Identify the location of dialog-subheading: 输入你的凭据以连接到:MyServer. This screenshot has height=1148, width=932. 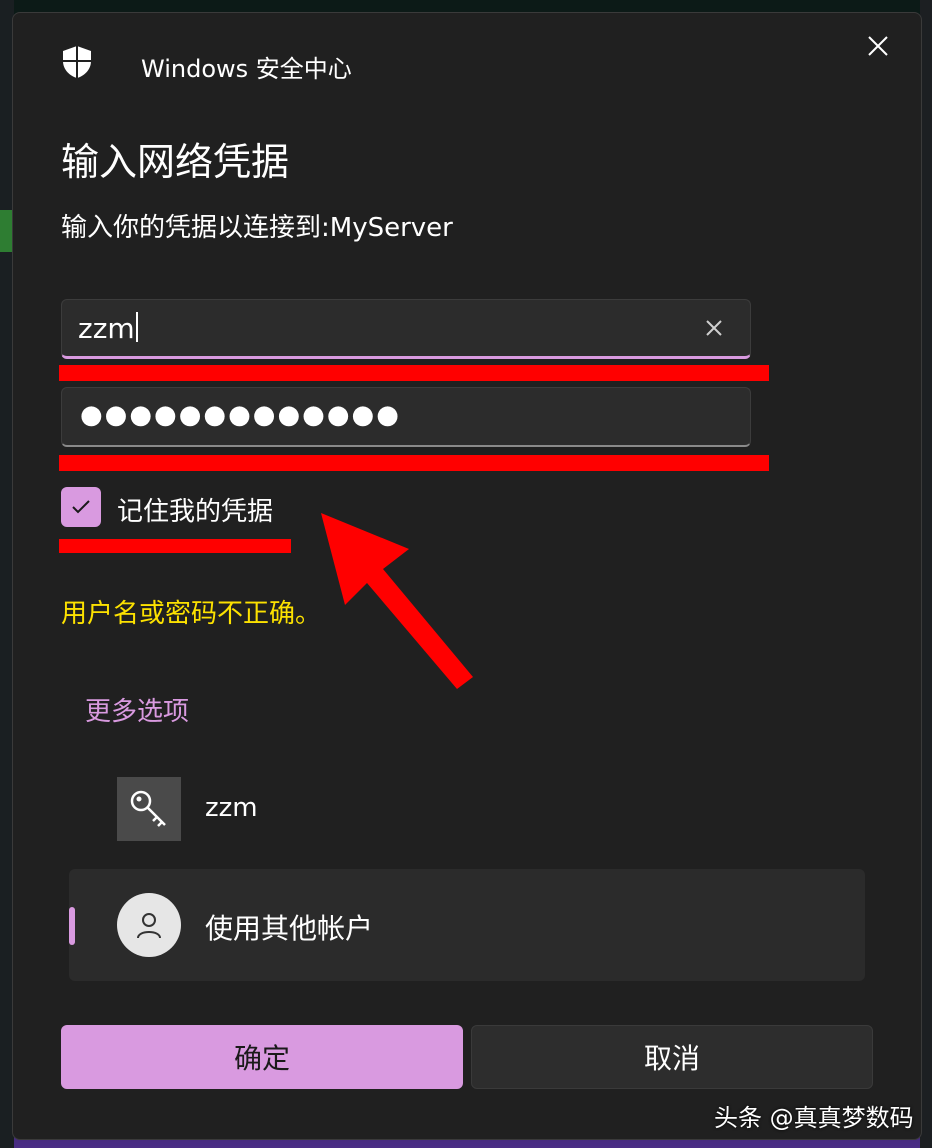
(257, 228).